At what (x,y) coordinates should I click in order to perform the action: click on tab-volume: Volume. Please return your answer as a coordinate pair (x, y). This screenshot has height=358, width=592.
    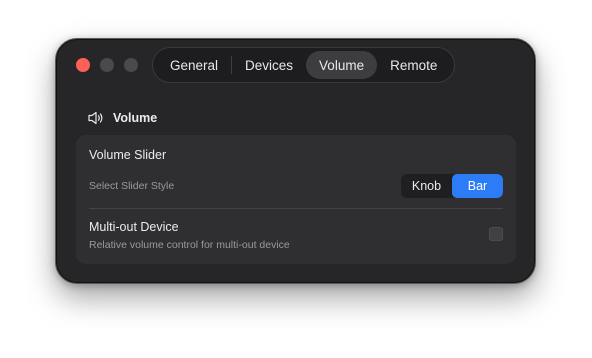
    Looking at the image, I should click on (342, 65).